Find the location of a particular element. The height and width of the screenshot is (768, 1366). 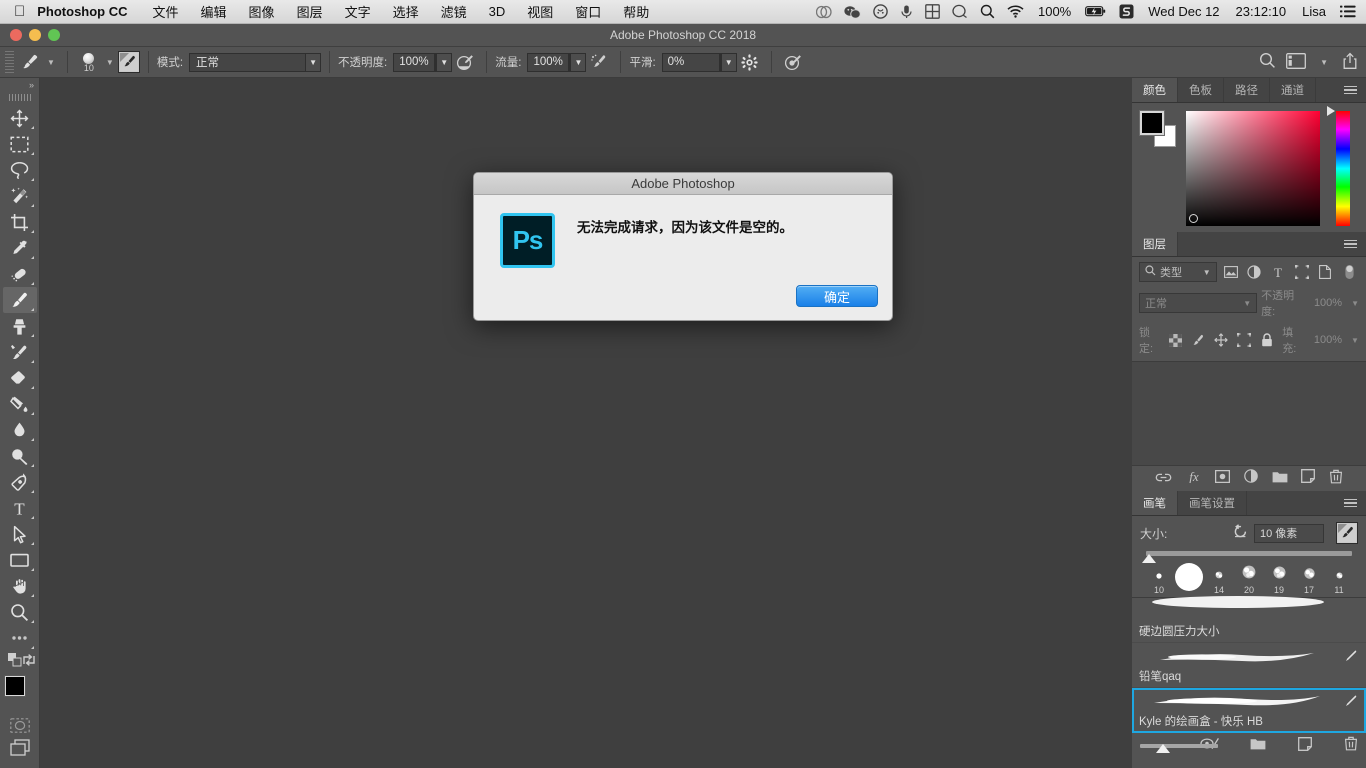

dialog-title: Adobe Photoshop is located at coordinates (683, 184).